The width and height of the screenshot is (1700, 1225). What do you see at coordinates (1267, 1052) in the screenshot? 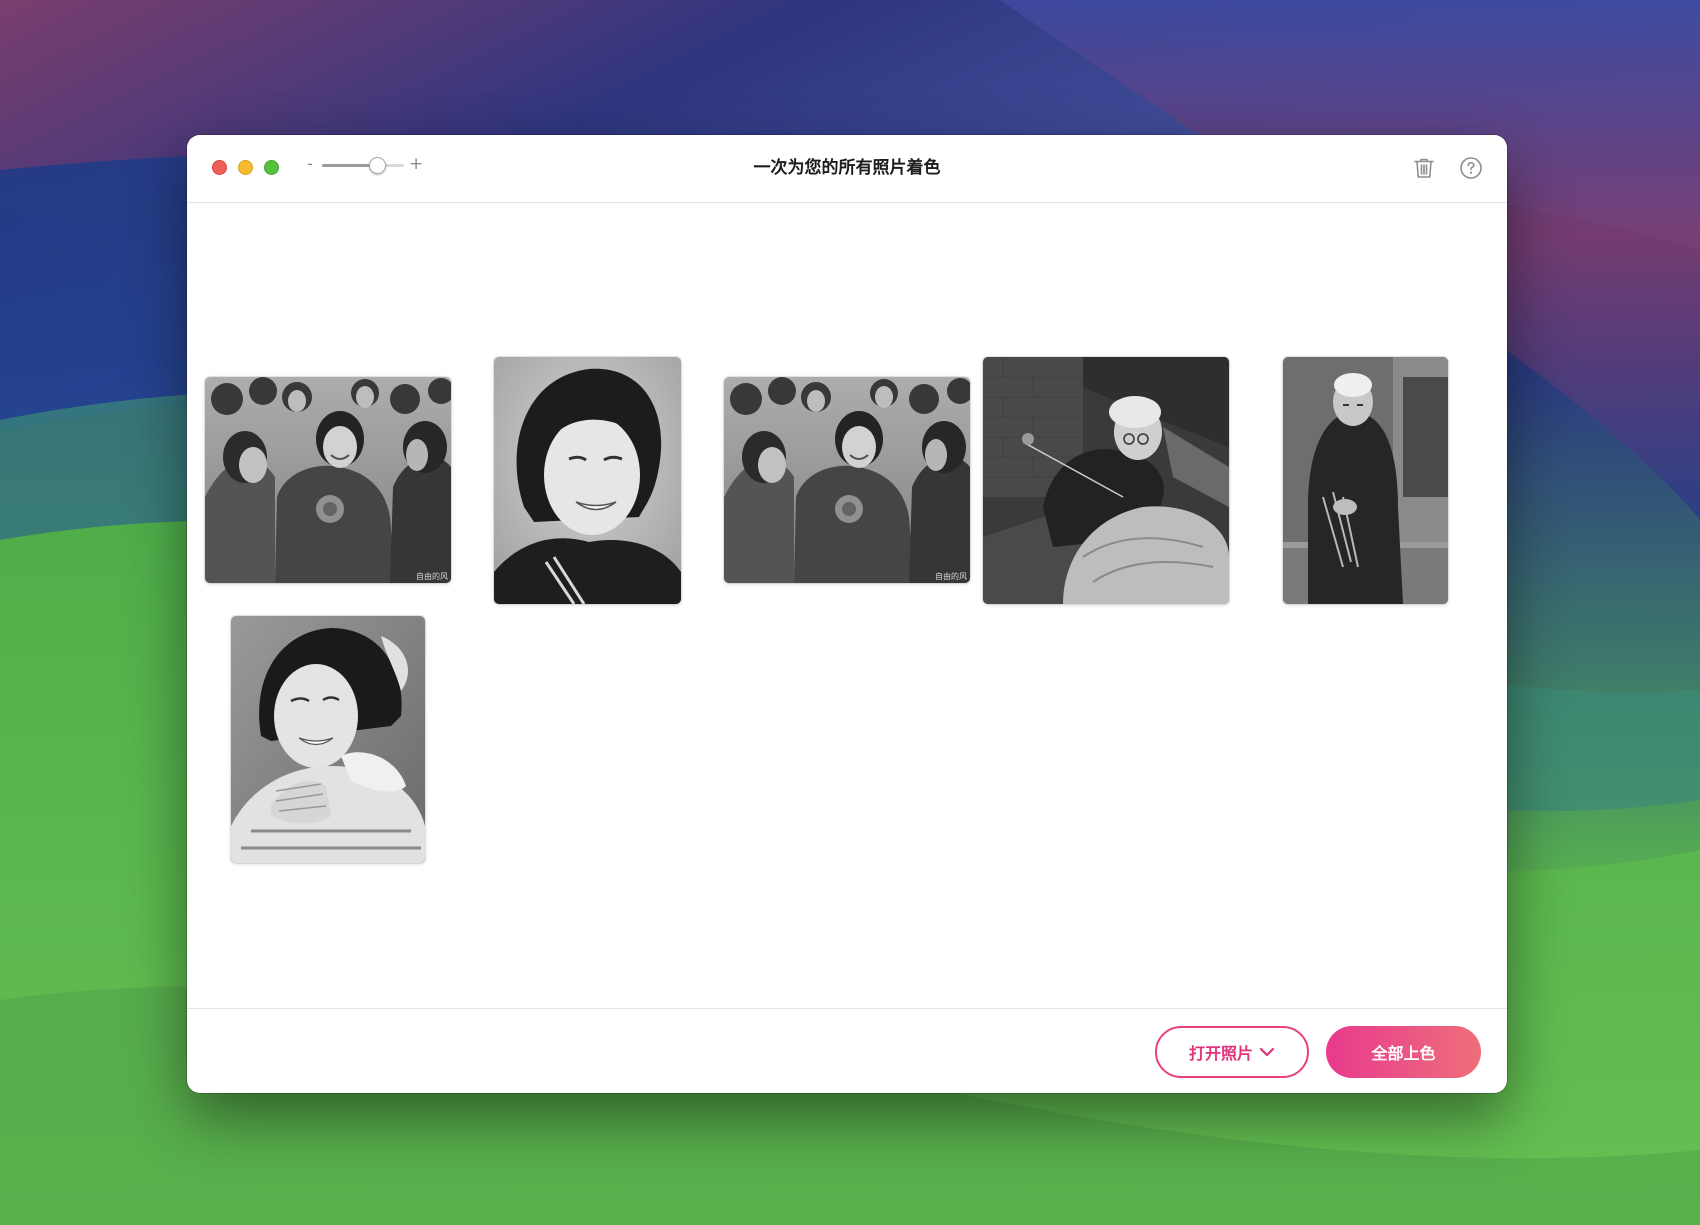
I see `chevron-down-icon` at bounding box center [1267, 1052].